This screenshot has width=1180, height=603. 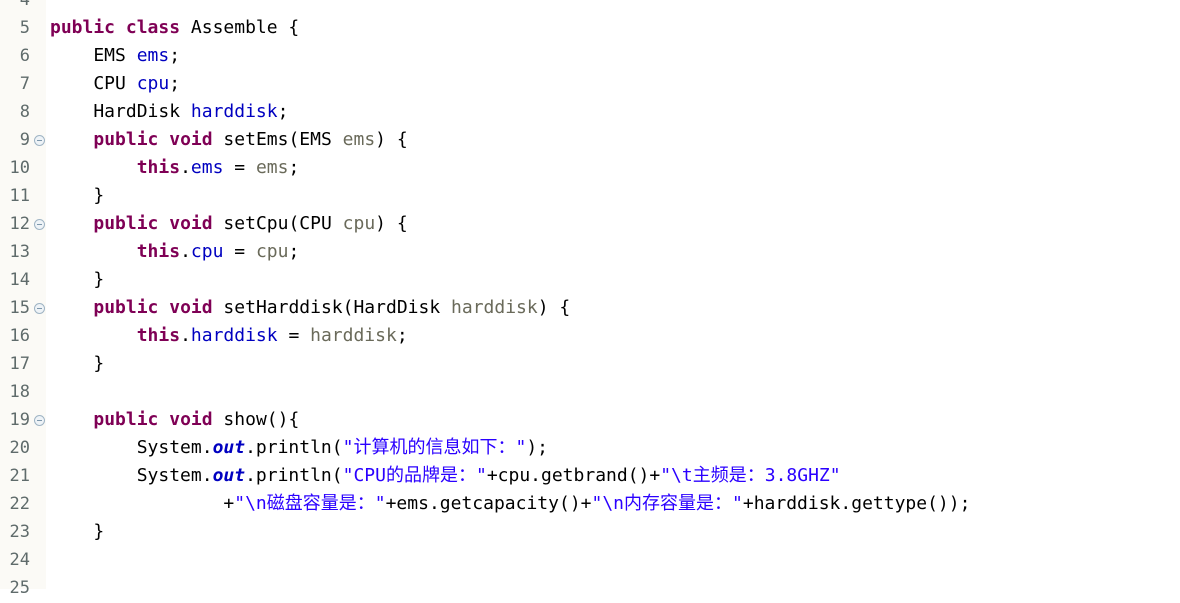 I want to click on code-token-kw: class, so click(x=153, y=27).